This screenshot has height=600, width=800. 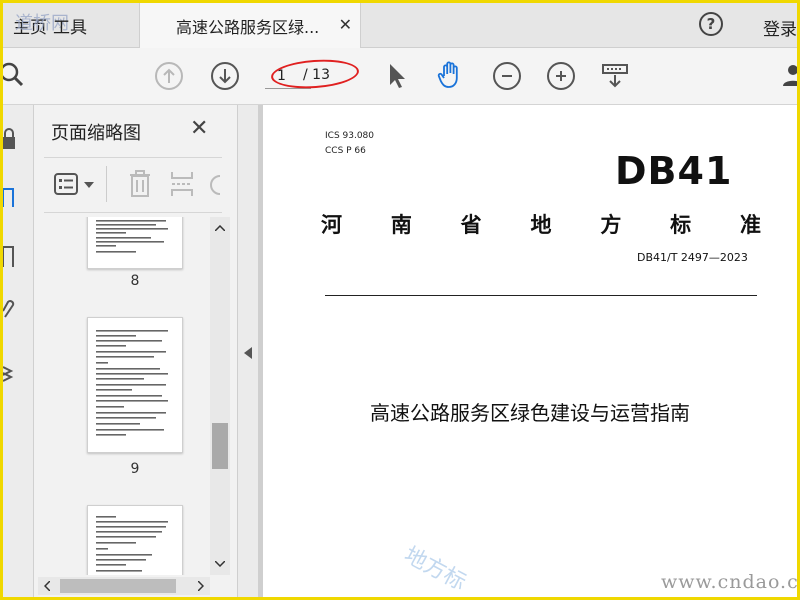 I want to click on thumbnail-list: 8 9, so click(x=121, y=396).